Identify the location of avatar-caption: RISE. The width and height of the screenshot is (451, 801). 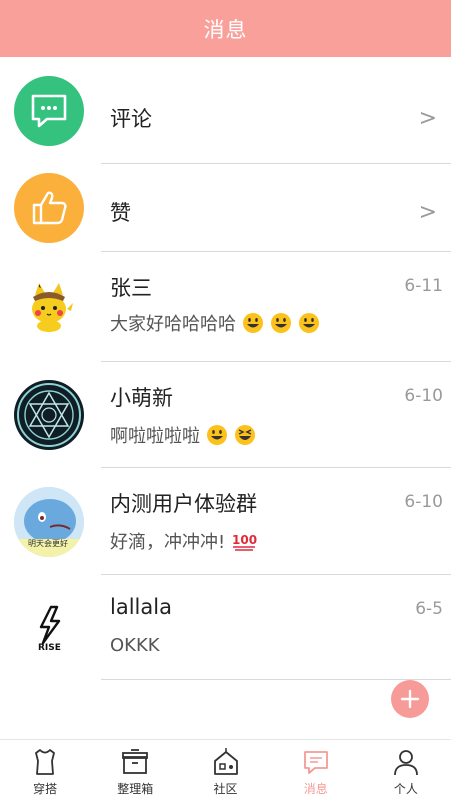
(49, 648).